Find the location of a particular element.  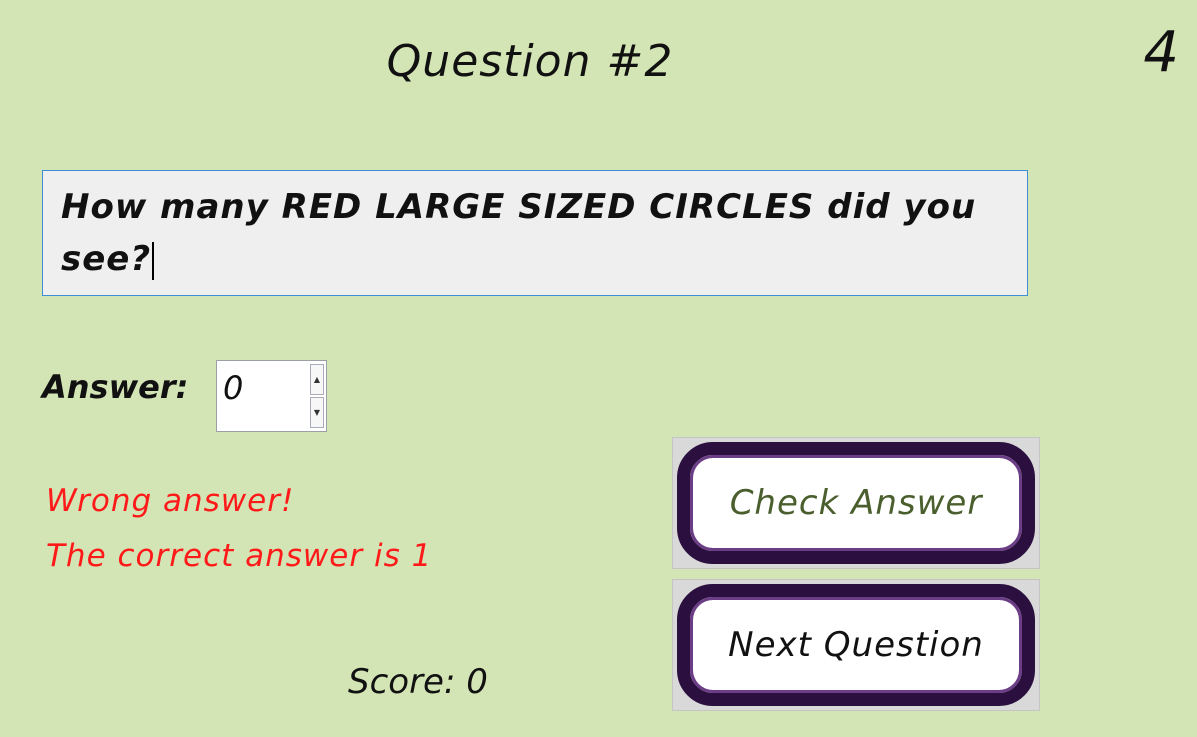

score-label: Score: 0 is located at coordinates (418, 682).